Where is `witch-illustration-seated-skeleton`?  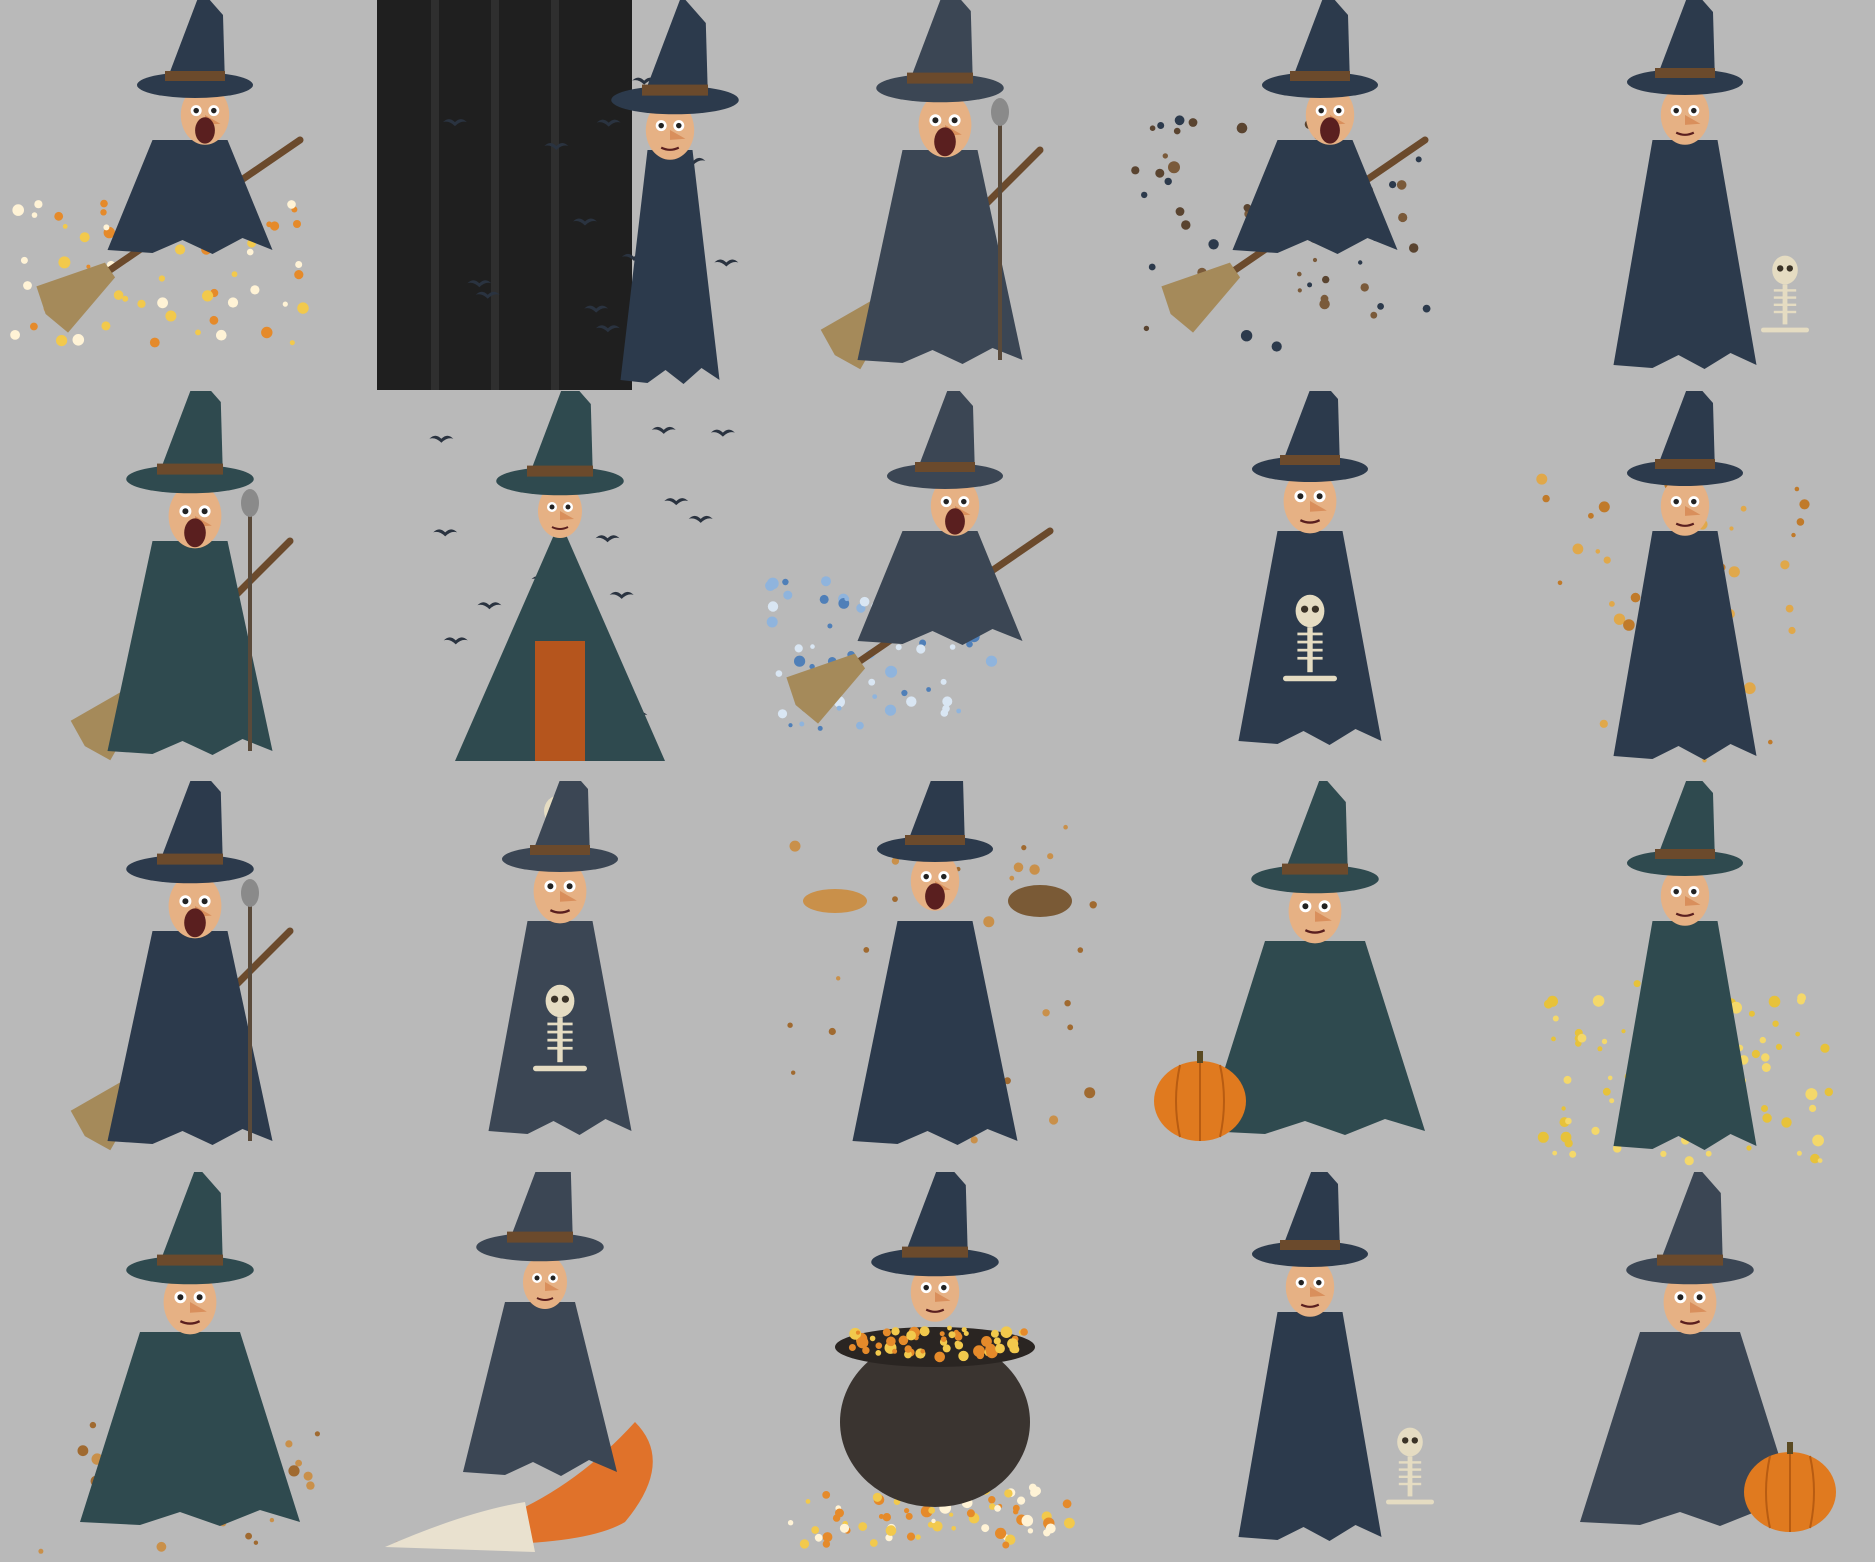
witch-illustration-seated-skeleton is located at coordinates (1312, 586).